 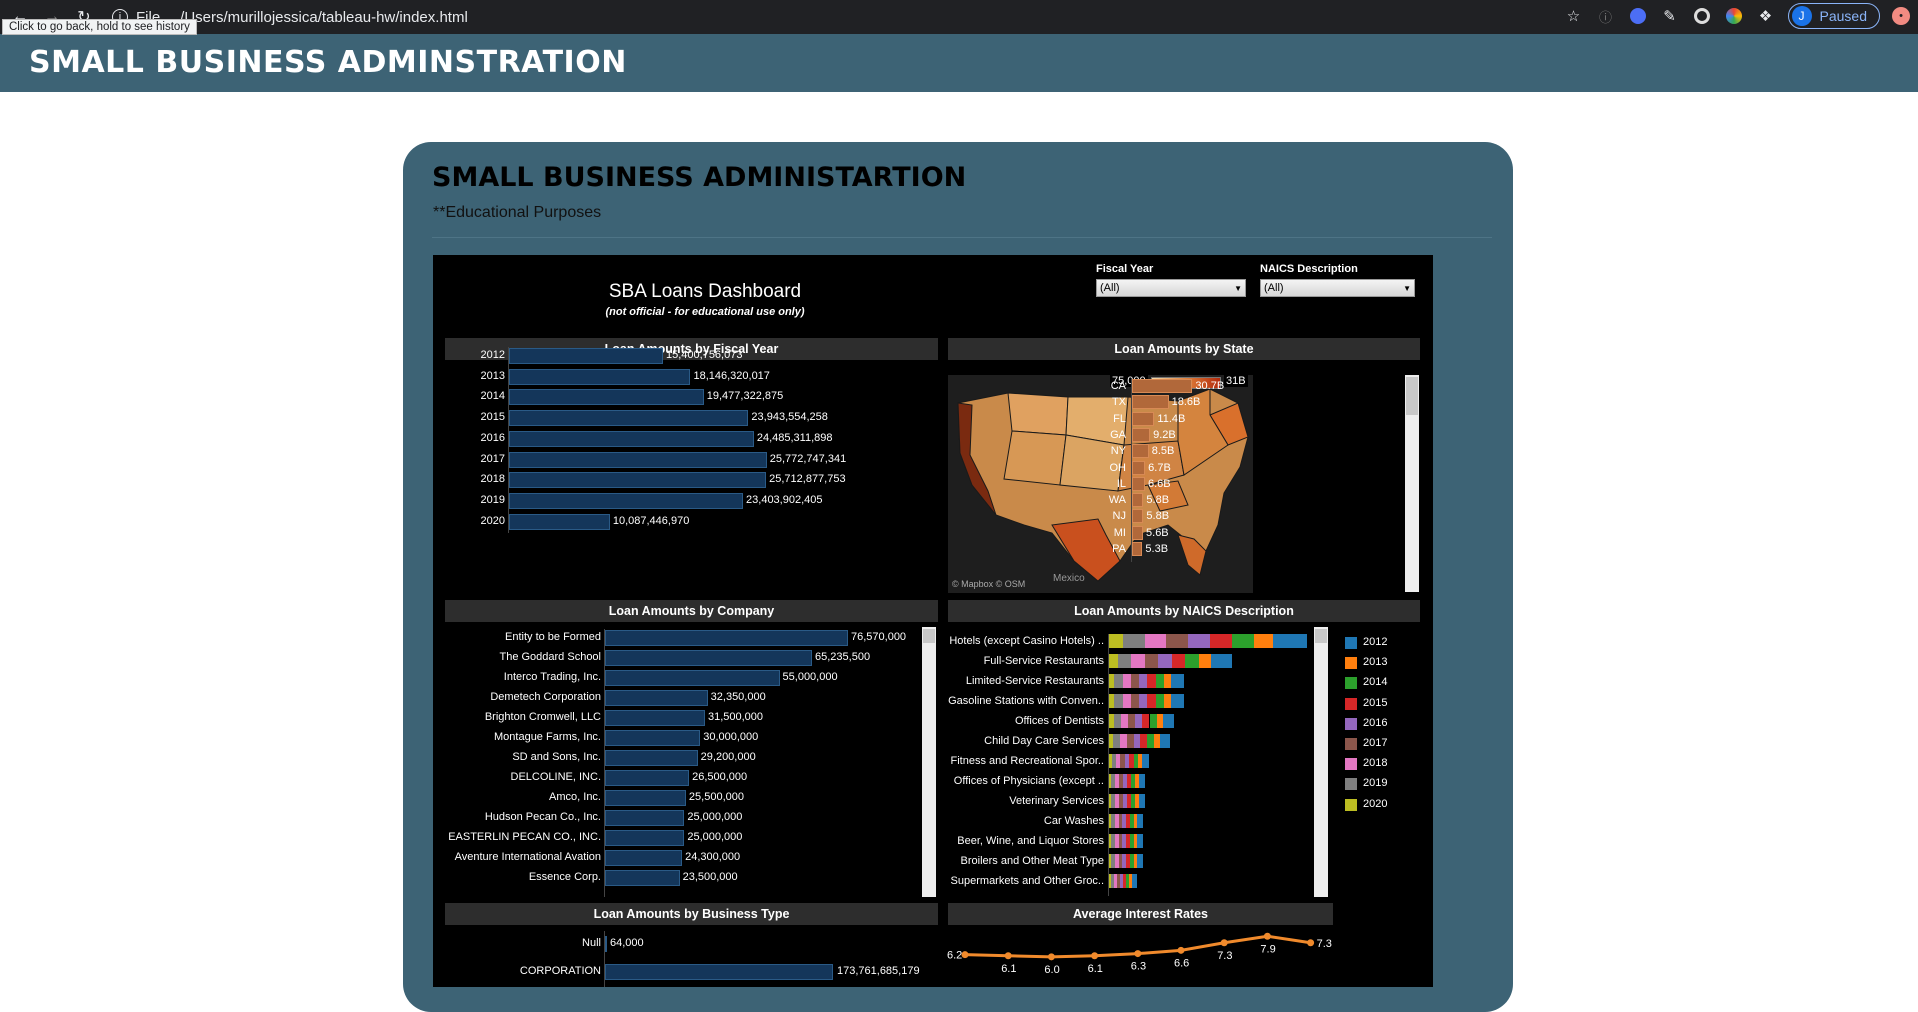 What do you see at coordinates (1901, 16) in the screenshot?
I see `update-icon: •` at bounding box center [1901, 16].